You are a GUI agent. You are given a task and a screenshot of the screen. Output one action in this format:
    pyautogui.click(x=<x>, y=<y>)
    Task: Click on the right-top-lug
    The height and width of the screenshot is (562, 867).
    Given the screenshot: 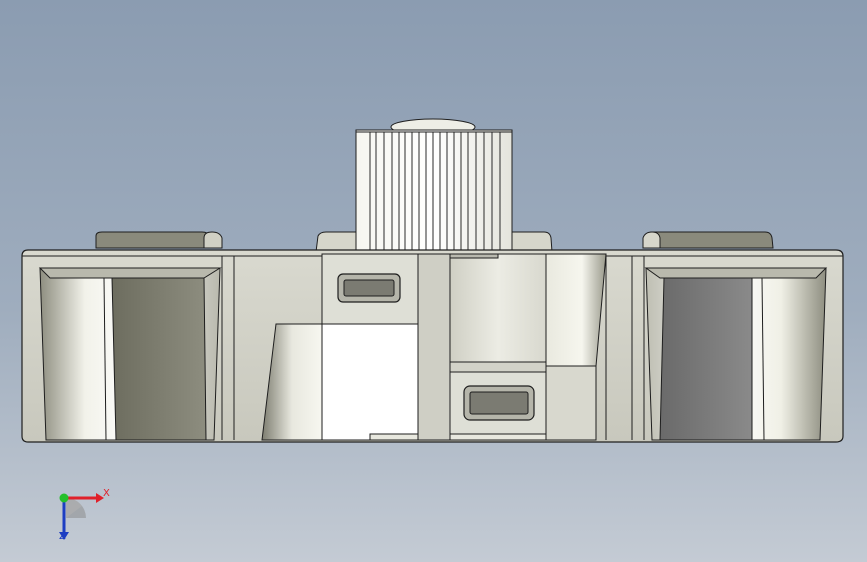 What is the action you would take?
    pyautogui.click(x=708, y=240)
    